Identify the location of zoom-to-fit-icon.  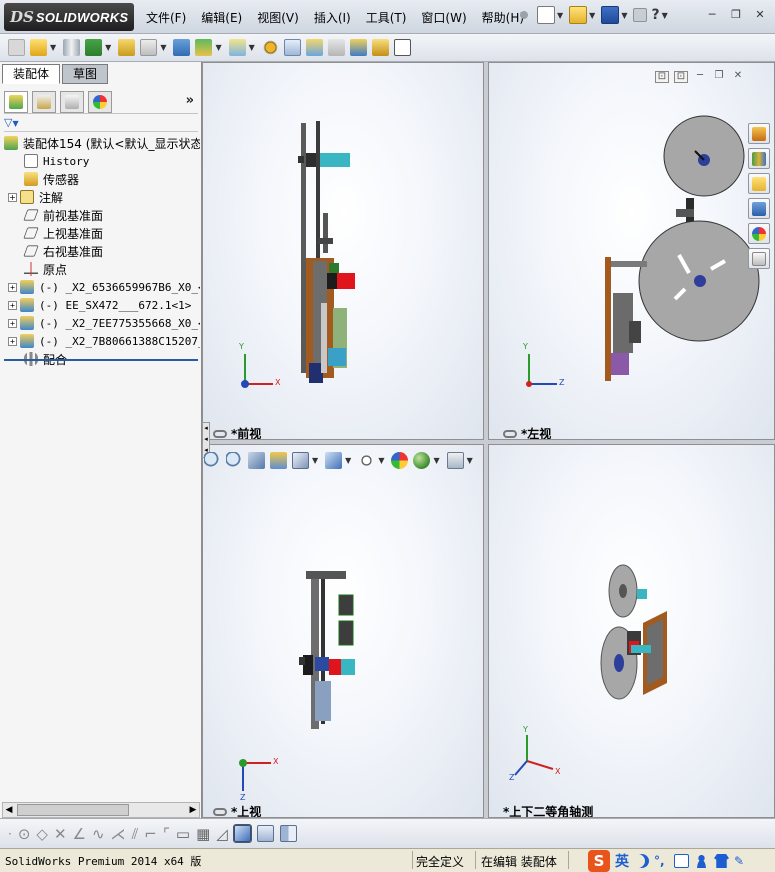
(212, 460).